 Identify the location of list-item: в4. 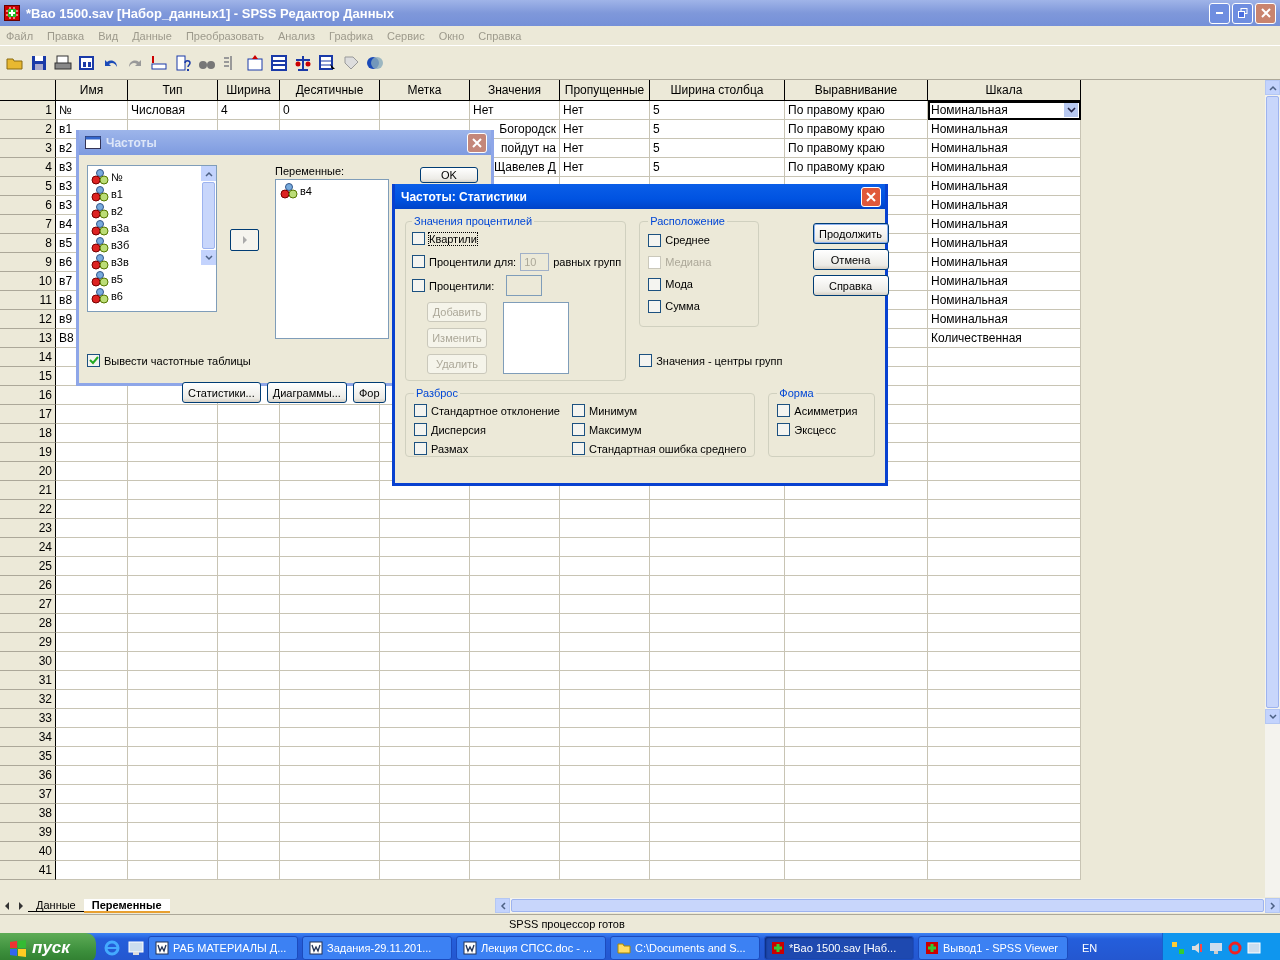
(306, 190).